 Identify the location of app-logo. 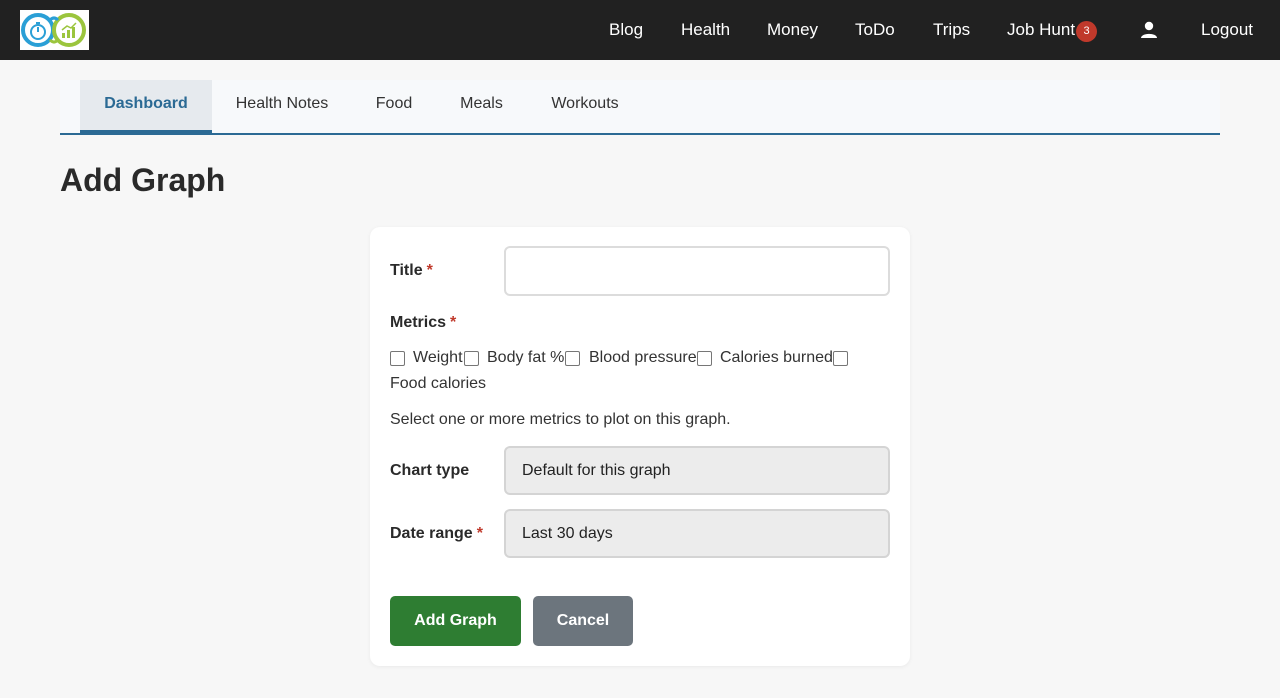
(54, 30).